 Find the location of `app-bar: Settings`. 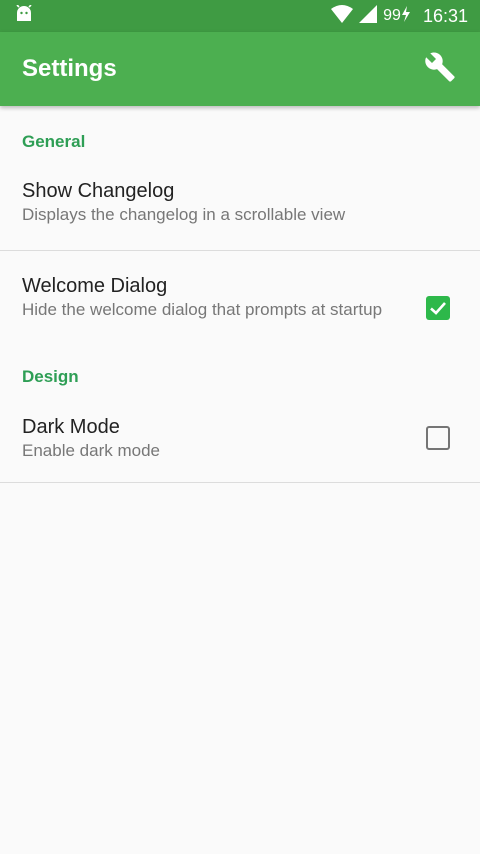

app-bar: Settings is located at coordinates (240, 69).